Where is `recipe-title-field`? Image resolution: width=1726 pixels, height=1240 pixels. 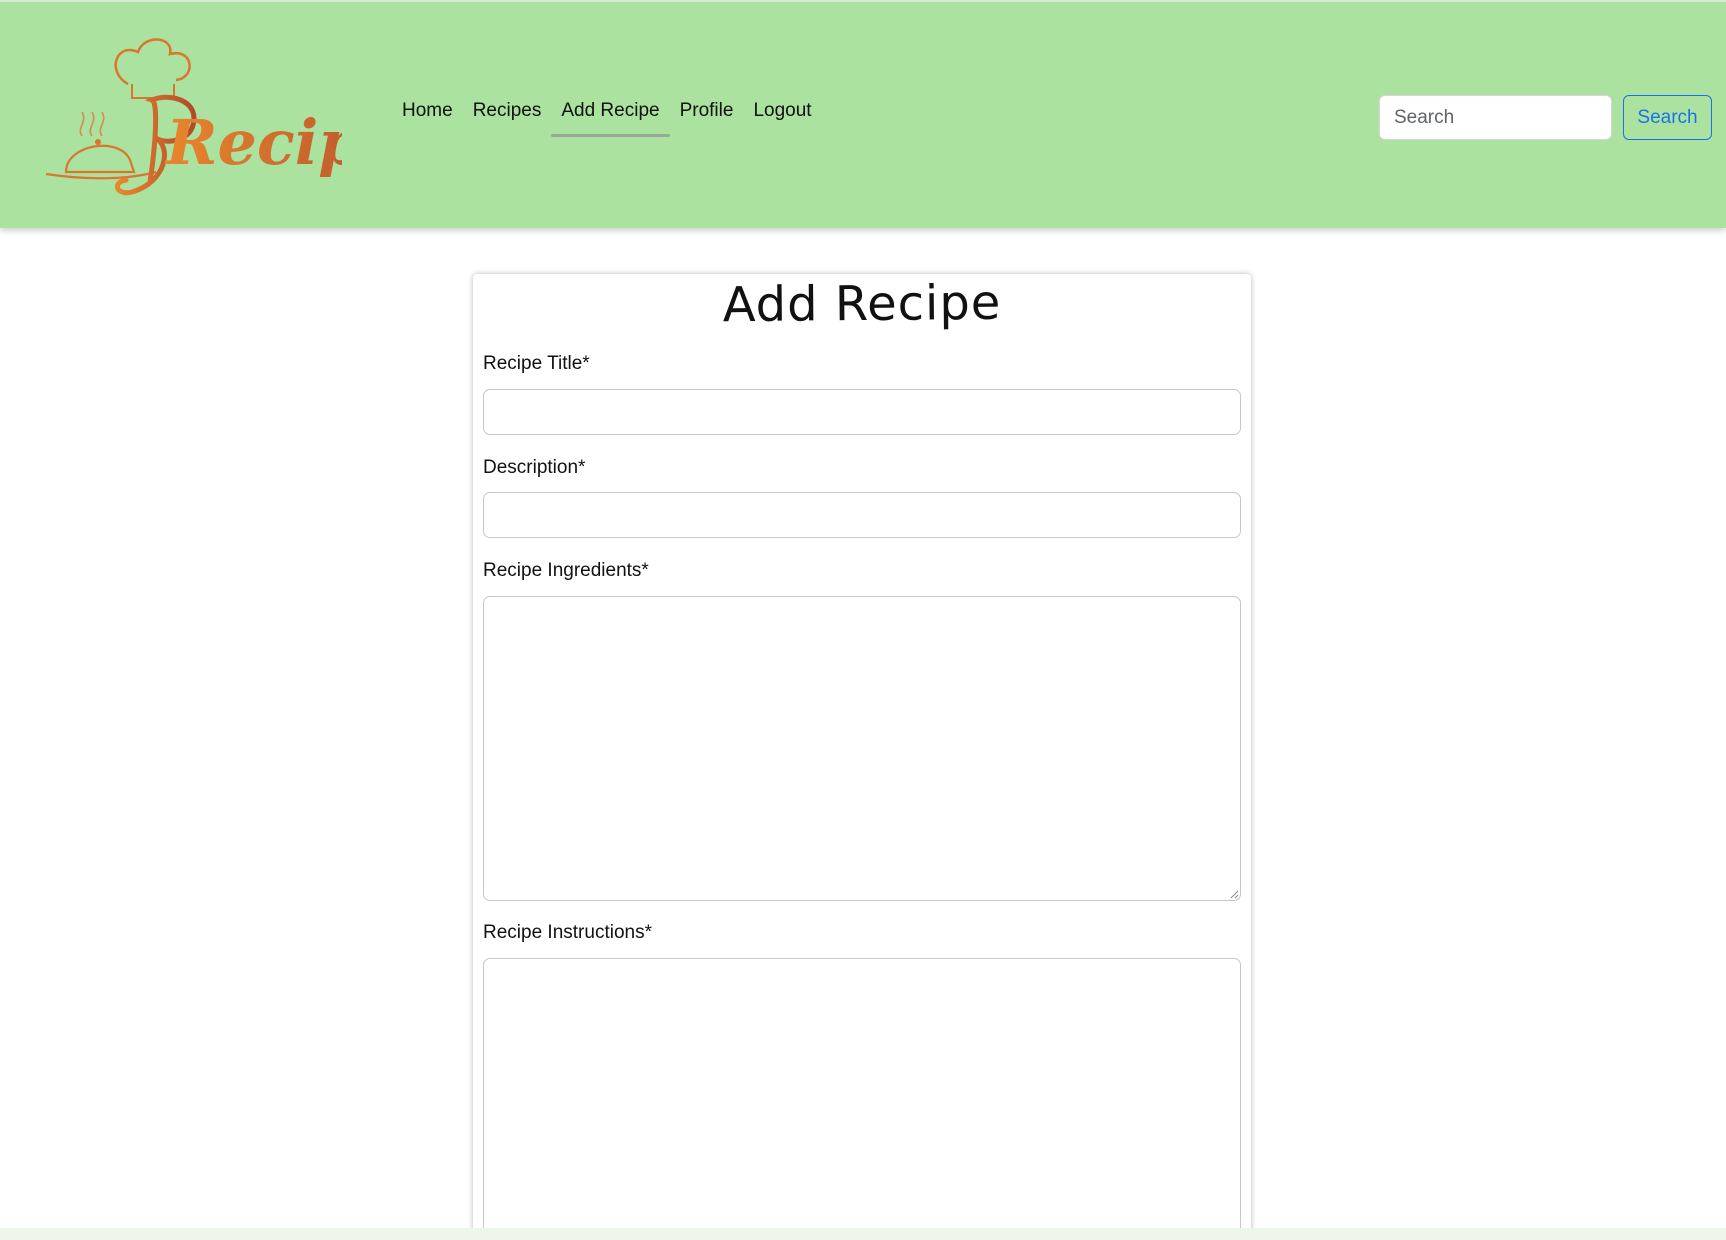 recipe-title-field is located at coordinates (862, 412).